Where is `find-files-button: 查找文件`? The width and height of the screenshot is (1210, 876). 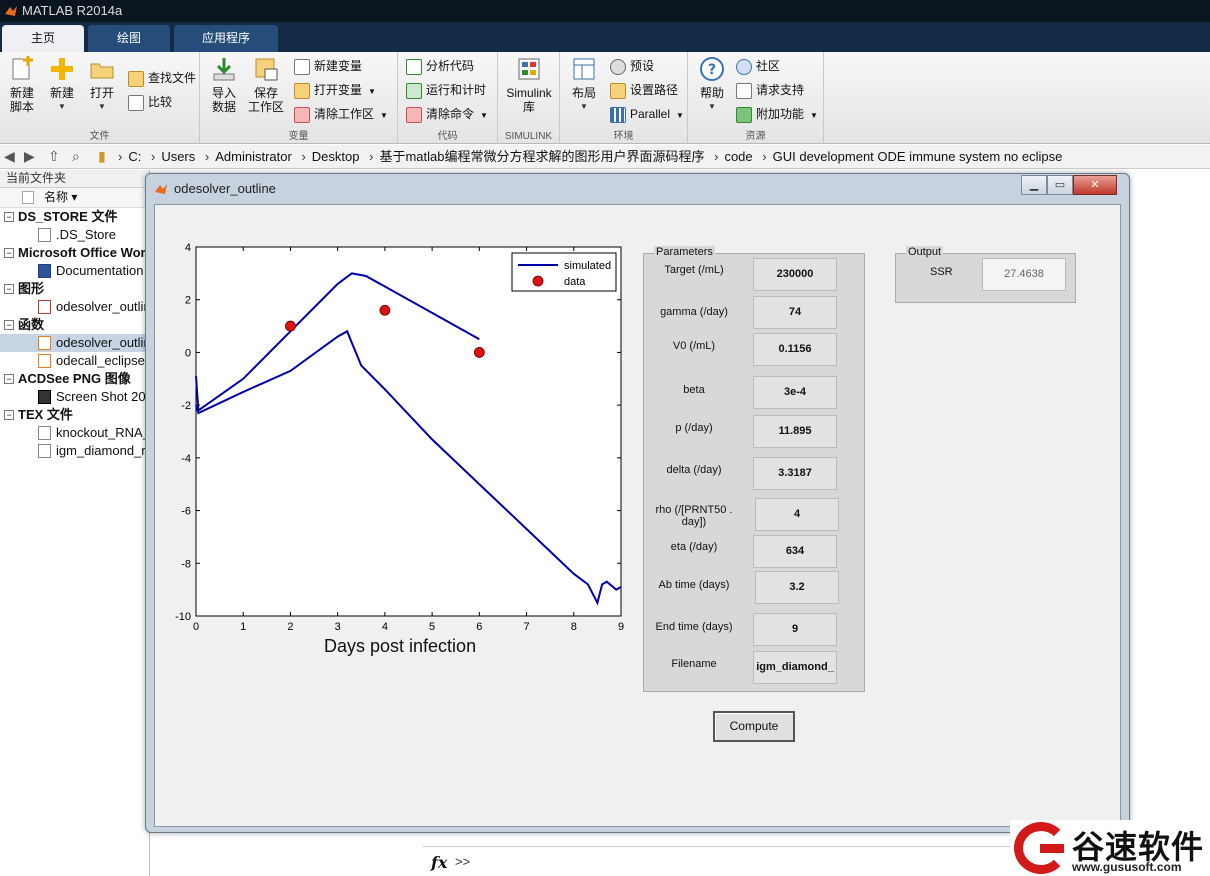
find-files-button: 查找文件 is located at coordinates (162, 78).